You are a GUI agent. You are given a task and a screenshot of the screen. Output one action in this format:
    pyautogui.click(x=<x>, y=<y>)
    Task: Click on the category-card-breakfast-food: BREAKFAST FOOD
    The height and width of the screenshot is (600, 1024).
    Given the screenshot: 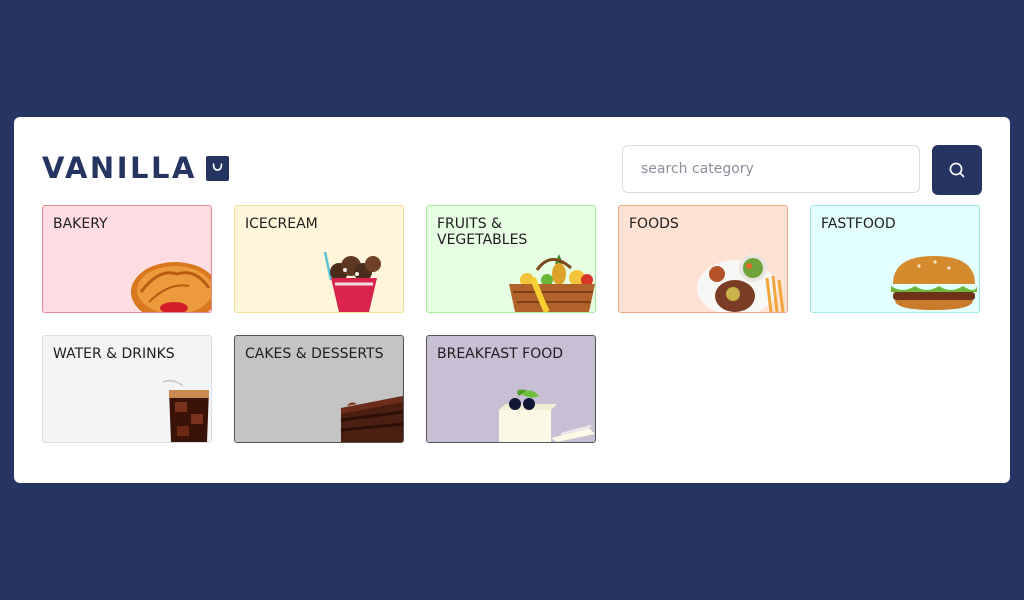 What is the action you would take?
    pyautogui.click(x=511, y=389)
    